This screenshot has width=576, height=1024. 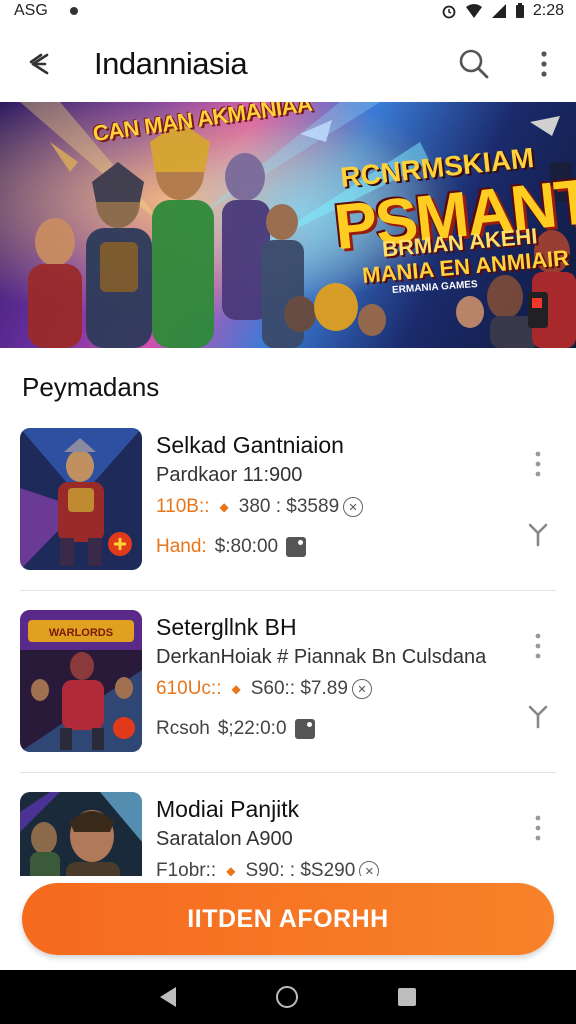 I want to click on search-icon, so click(x=474, y=64).